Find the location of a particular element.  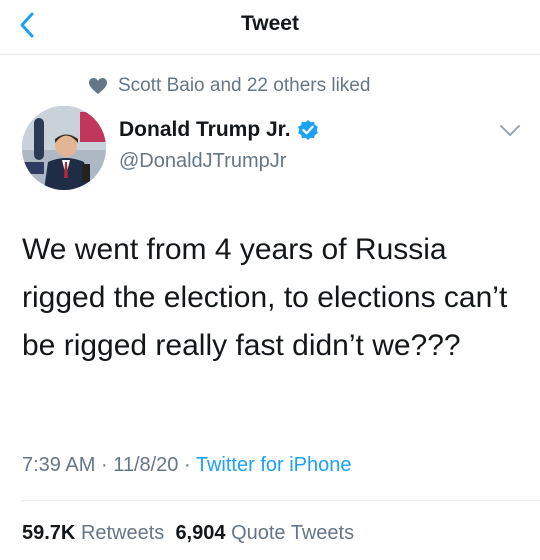

retweets-label: Retweets is located at coordinates (122, 533).